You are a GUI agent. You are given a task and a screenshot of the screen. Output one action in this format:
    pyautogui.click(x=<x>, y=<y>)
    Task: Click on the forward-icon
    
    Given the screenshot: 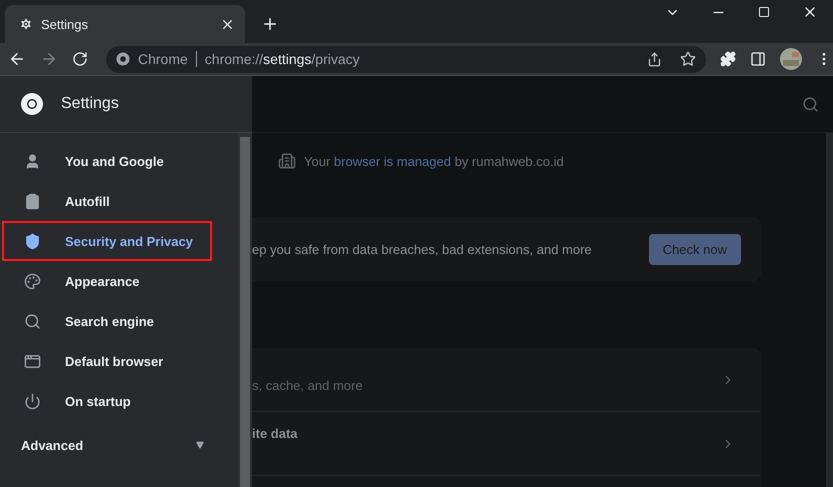 What is the action you would take?
    pyautogui.click(x=49, y=59)
    